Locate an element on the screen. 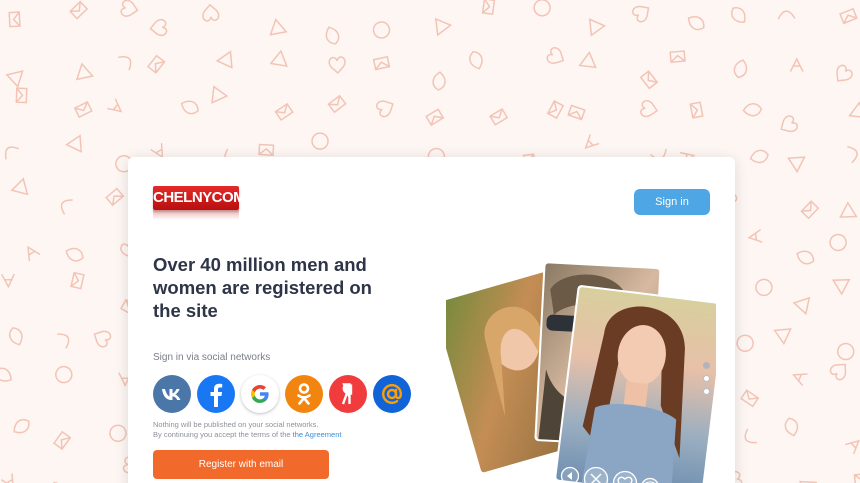  ok-icon is located at coordinates (304, 394).